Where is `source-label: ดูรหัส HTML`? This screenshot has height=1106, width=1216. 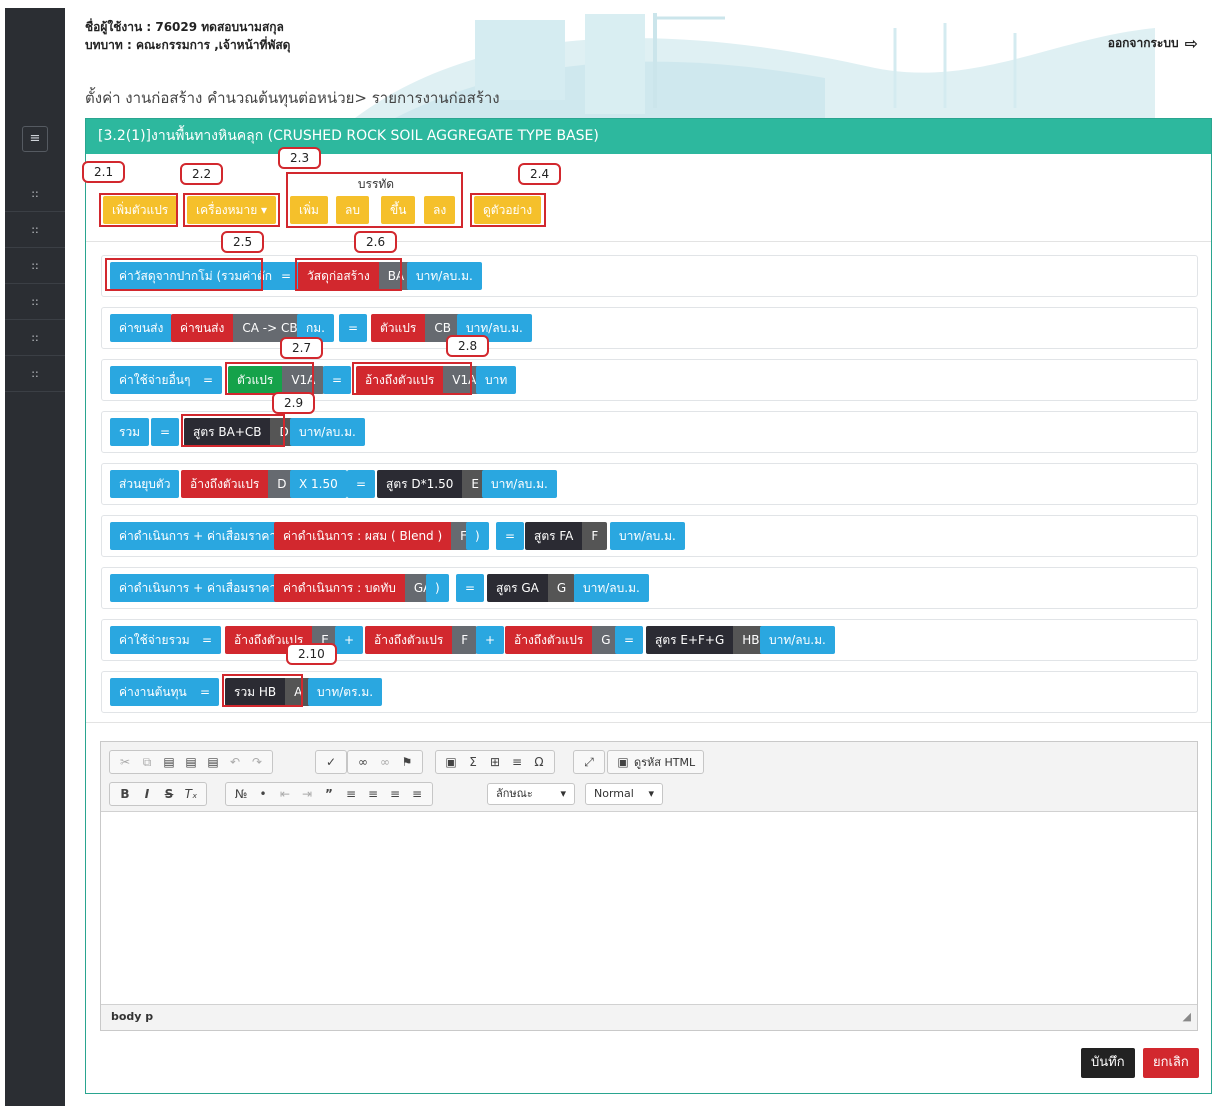 source-label: ดูรหัส HTML is located at coordinates (665, 762).